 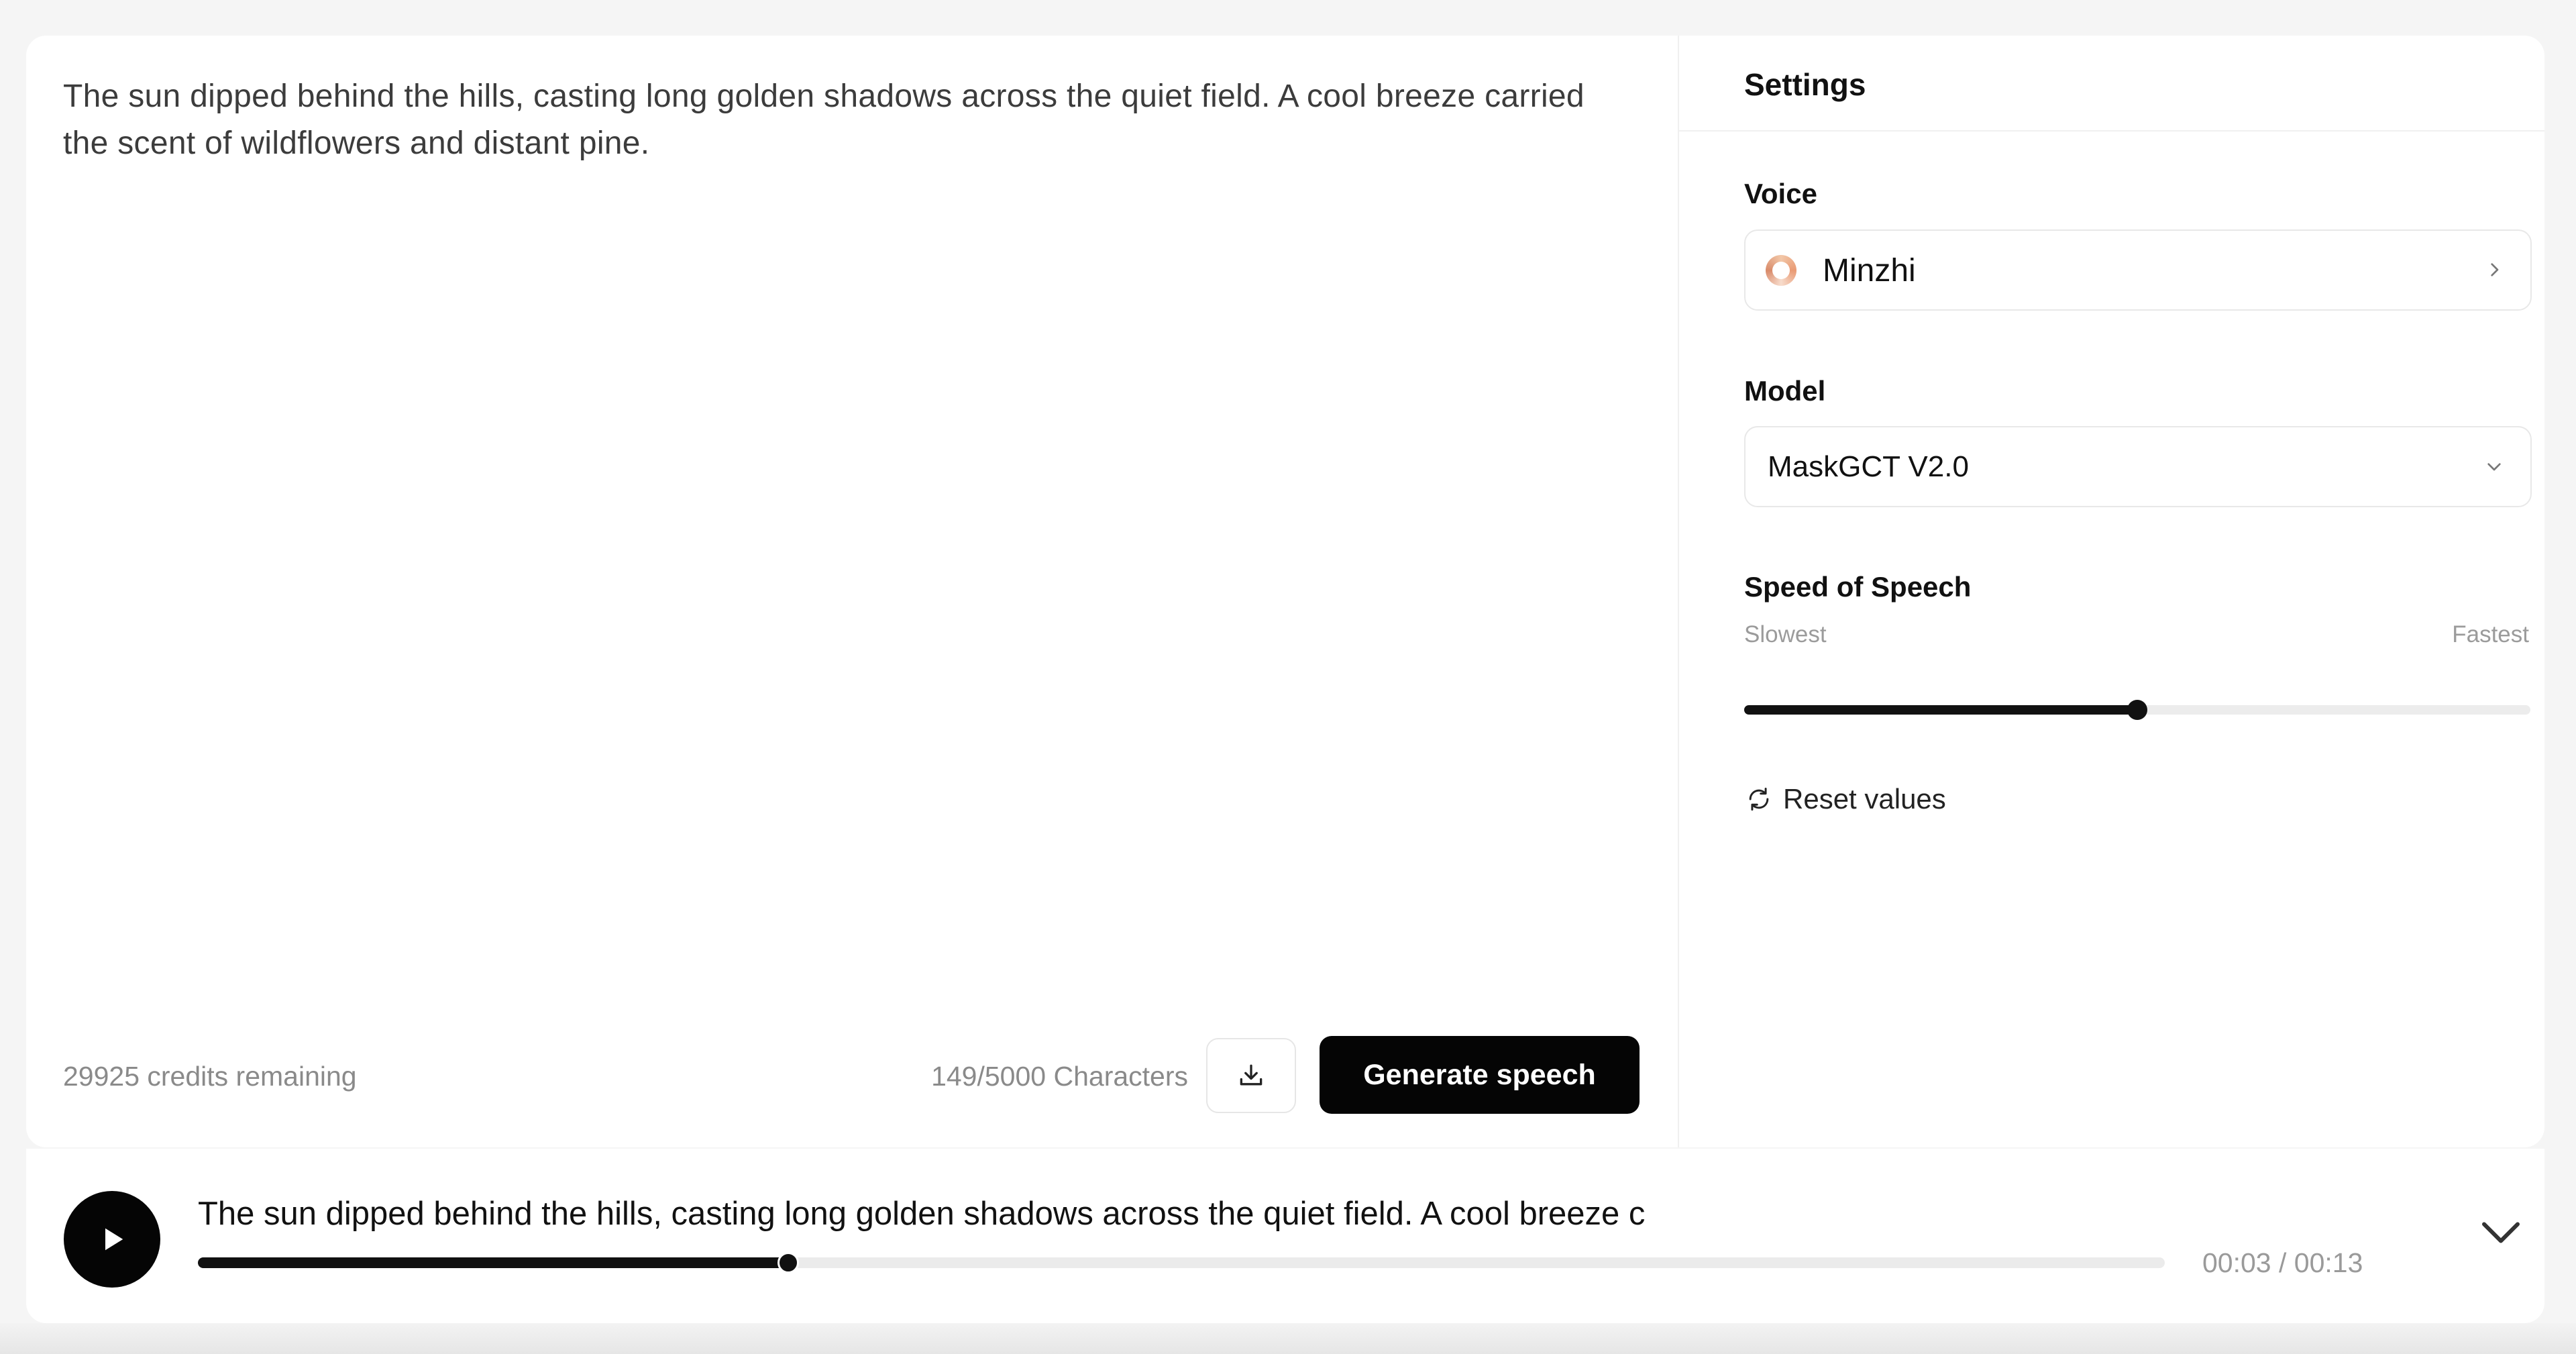 I want to click on reset-values-button: Reset values, so click(x=1845, y=799).